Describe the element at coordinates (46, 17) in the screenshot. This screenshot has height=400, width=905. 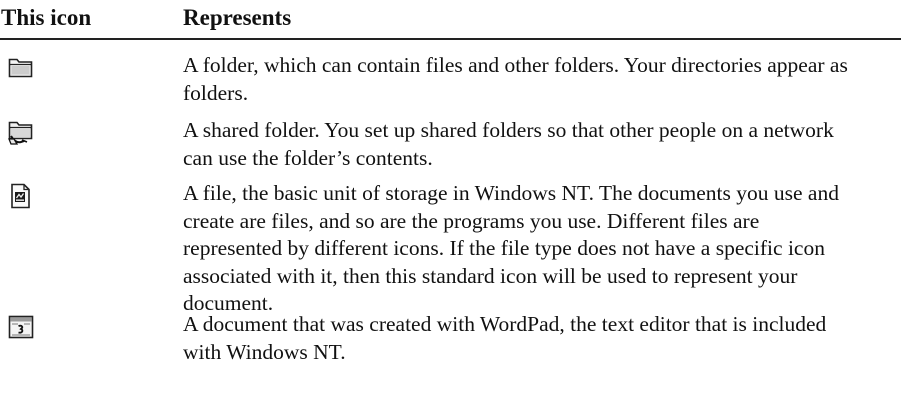
I see `header-this-icon: This icon` at that location.